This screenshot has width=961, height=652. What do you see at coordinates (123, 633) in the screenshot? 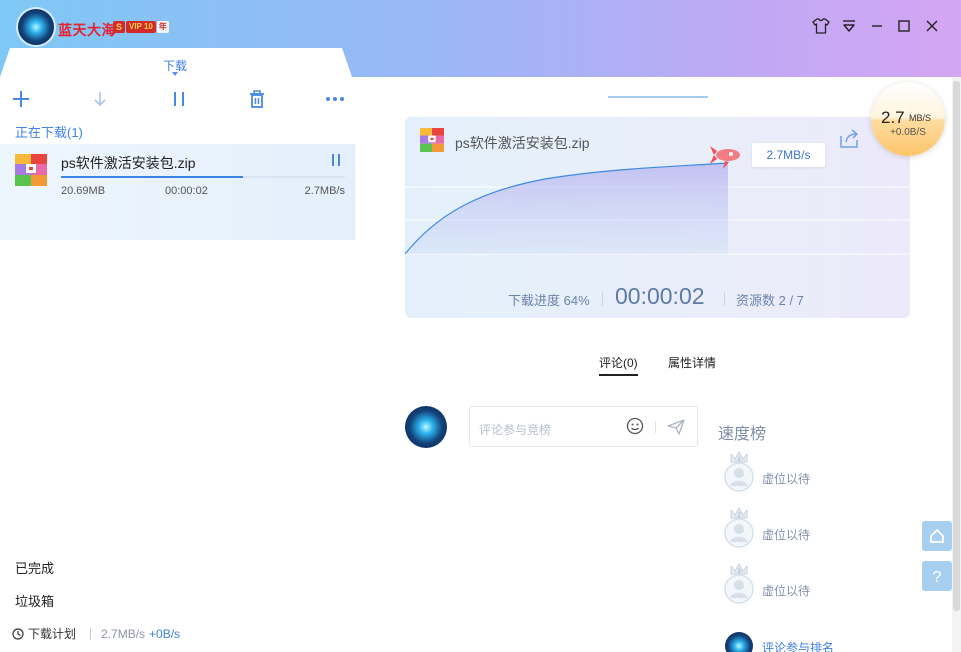
I see `footer-down-speed: 2.7MB/s` at bounding box center [123, 633].